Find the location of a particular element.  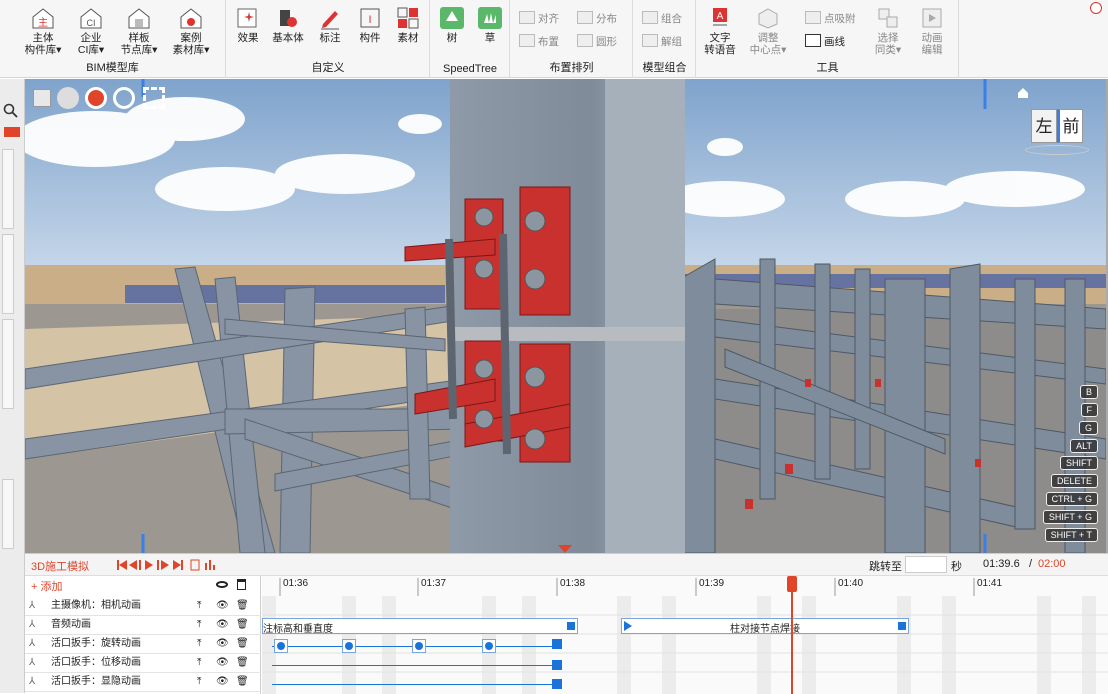

track-row: ⅄ 活口扳手：位移动画 ⤒ 👁 🗑 is located at coordinates (143, 663).